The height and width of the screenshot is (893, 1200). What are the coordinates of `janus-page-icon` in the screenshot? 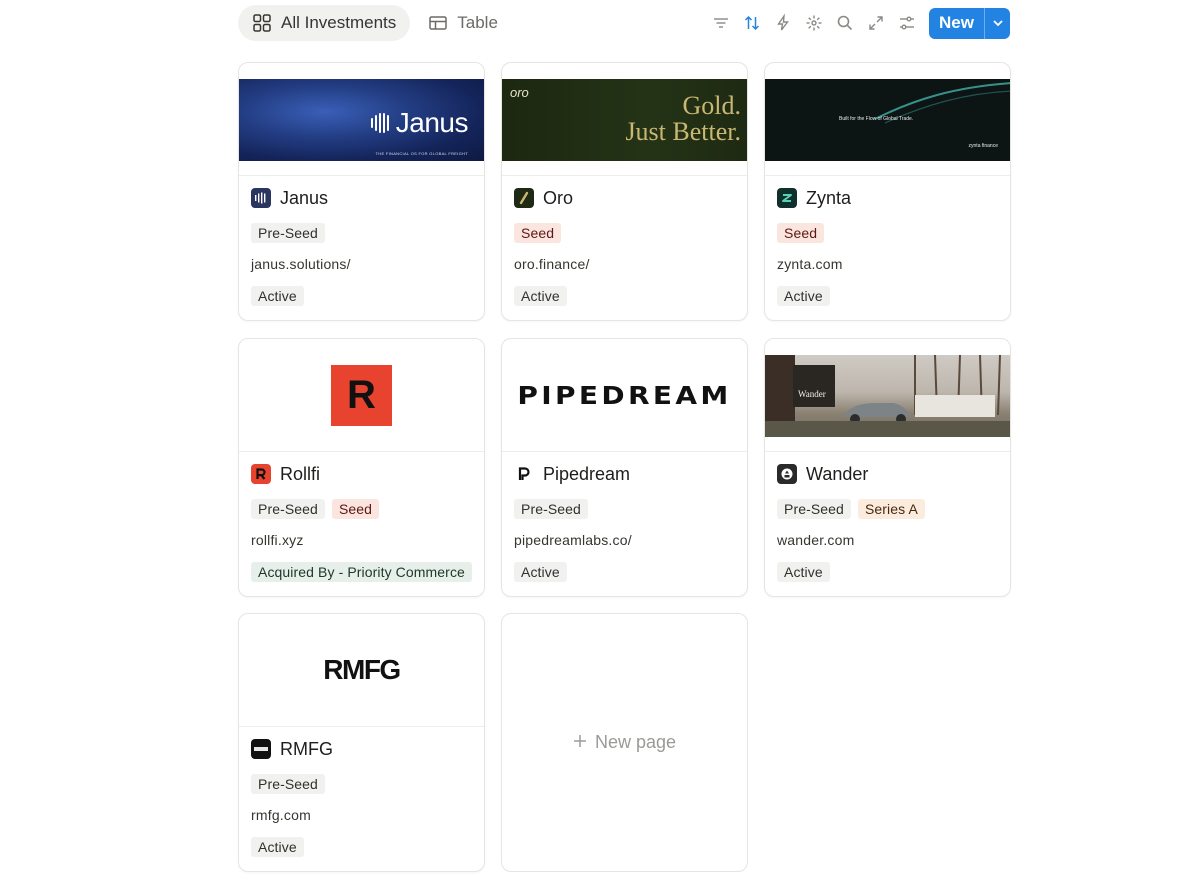 It's located at (261, 198).